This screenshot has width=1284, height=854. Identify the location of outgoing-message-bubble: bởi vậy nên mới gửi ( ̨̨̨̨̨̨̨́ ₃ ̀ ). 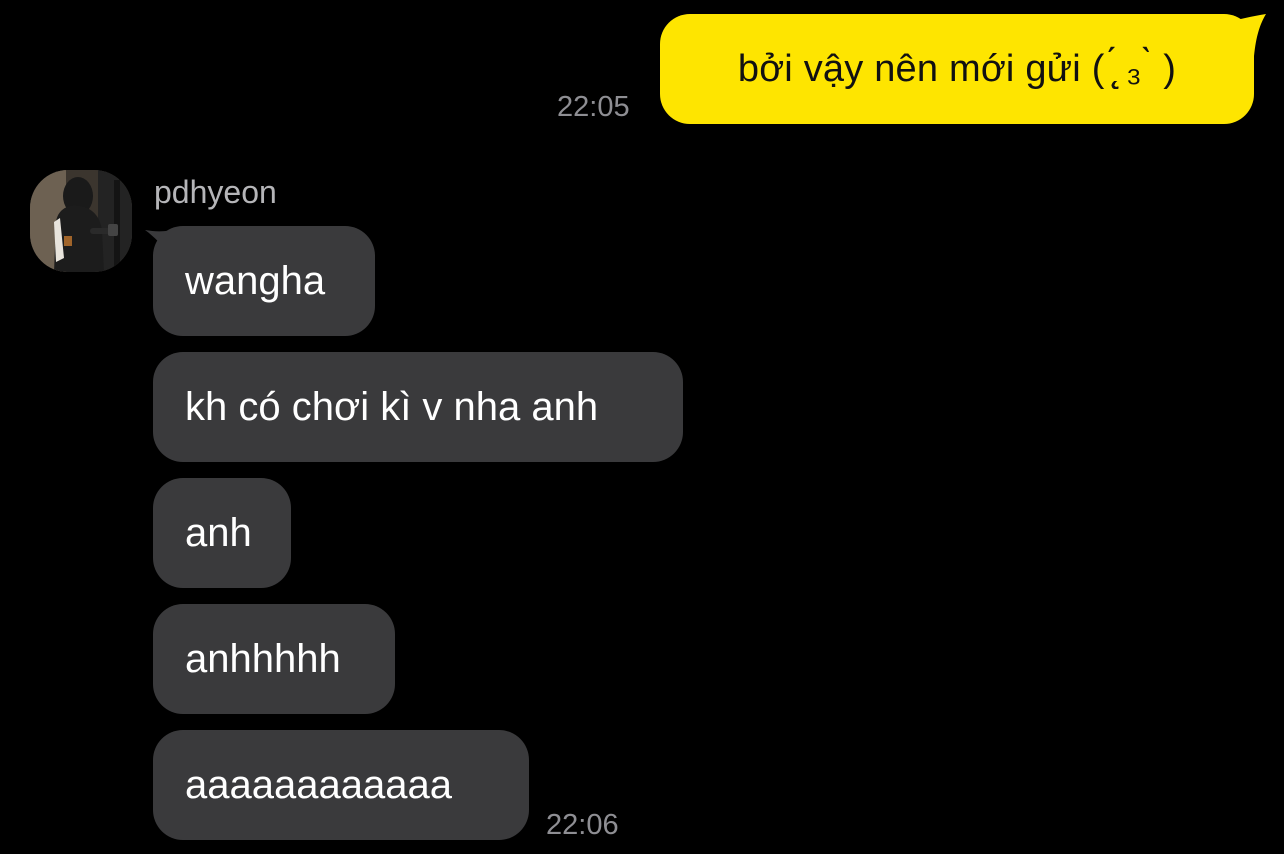
(957, 69).